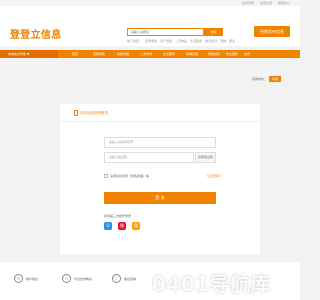  Describe the element at coordinates (123, 54) in the screenshot. I see `nav-housing: 房屋出租` at that location.